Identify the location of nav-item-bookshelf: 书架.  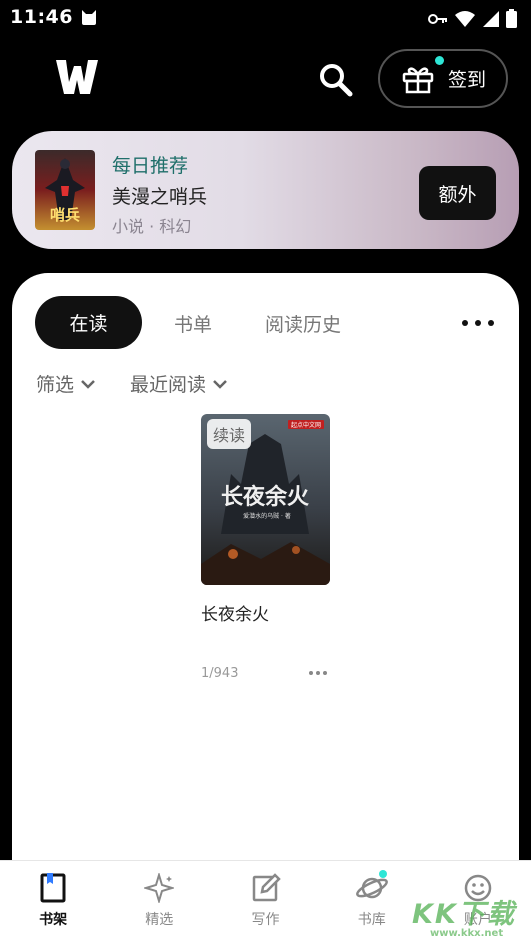
(53, 902).